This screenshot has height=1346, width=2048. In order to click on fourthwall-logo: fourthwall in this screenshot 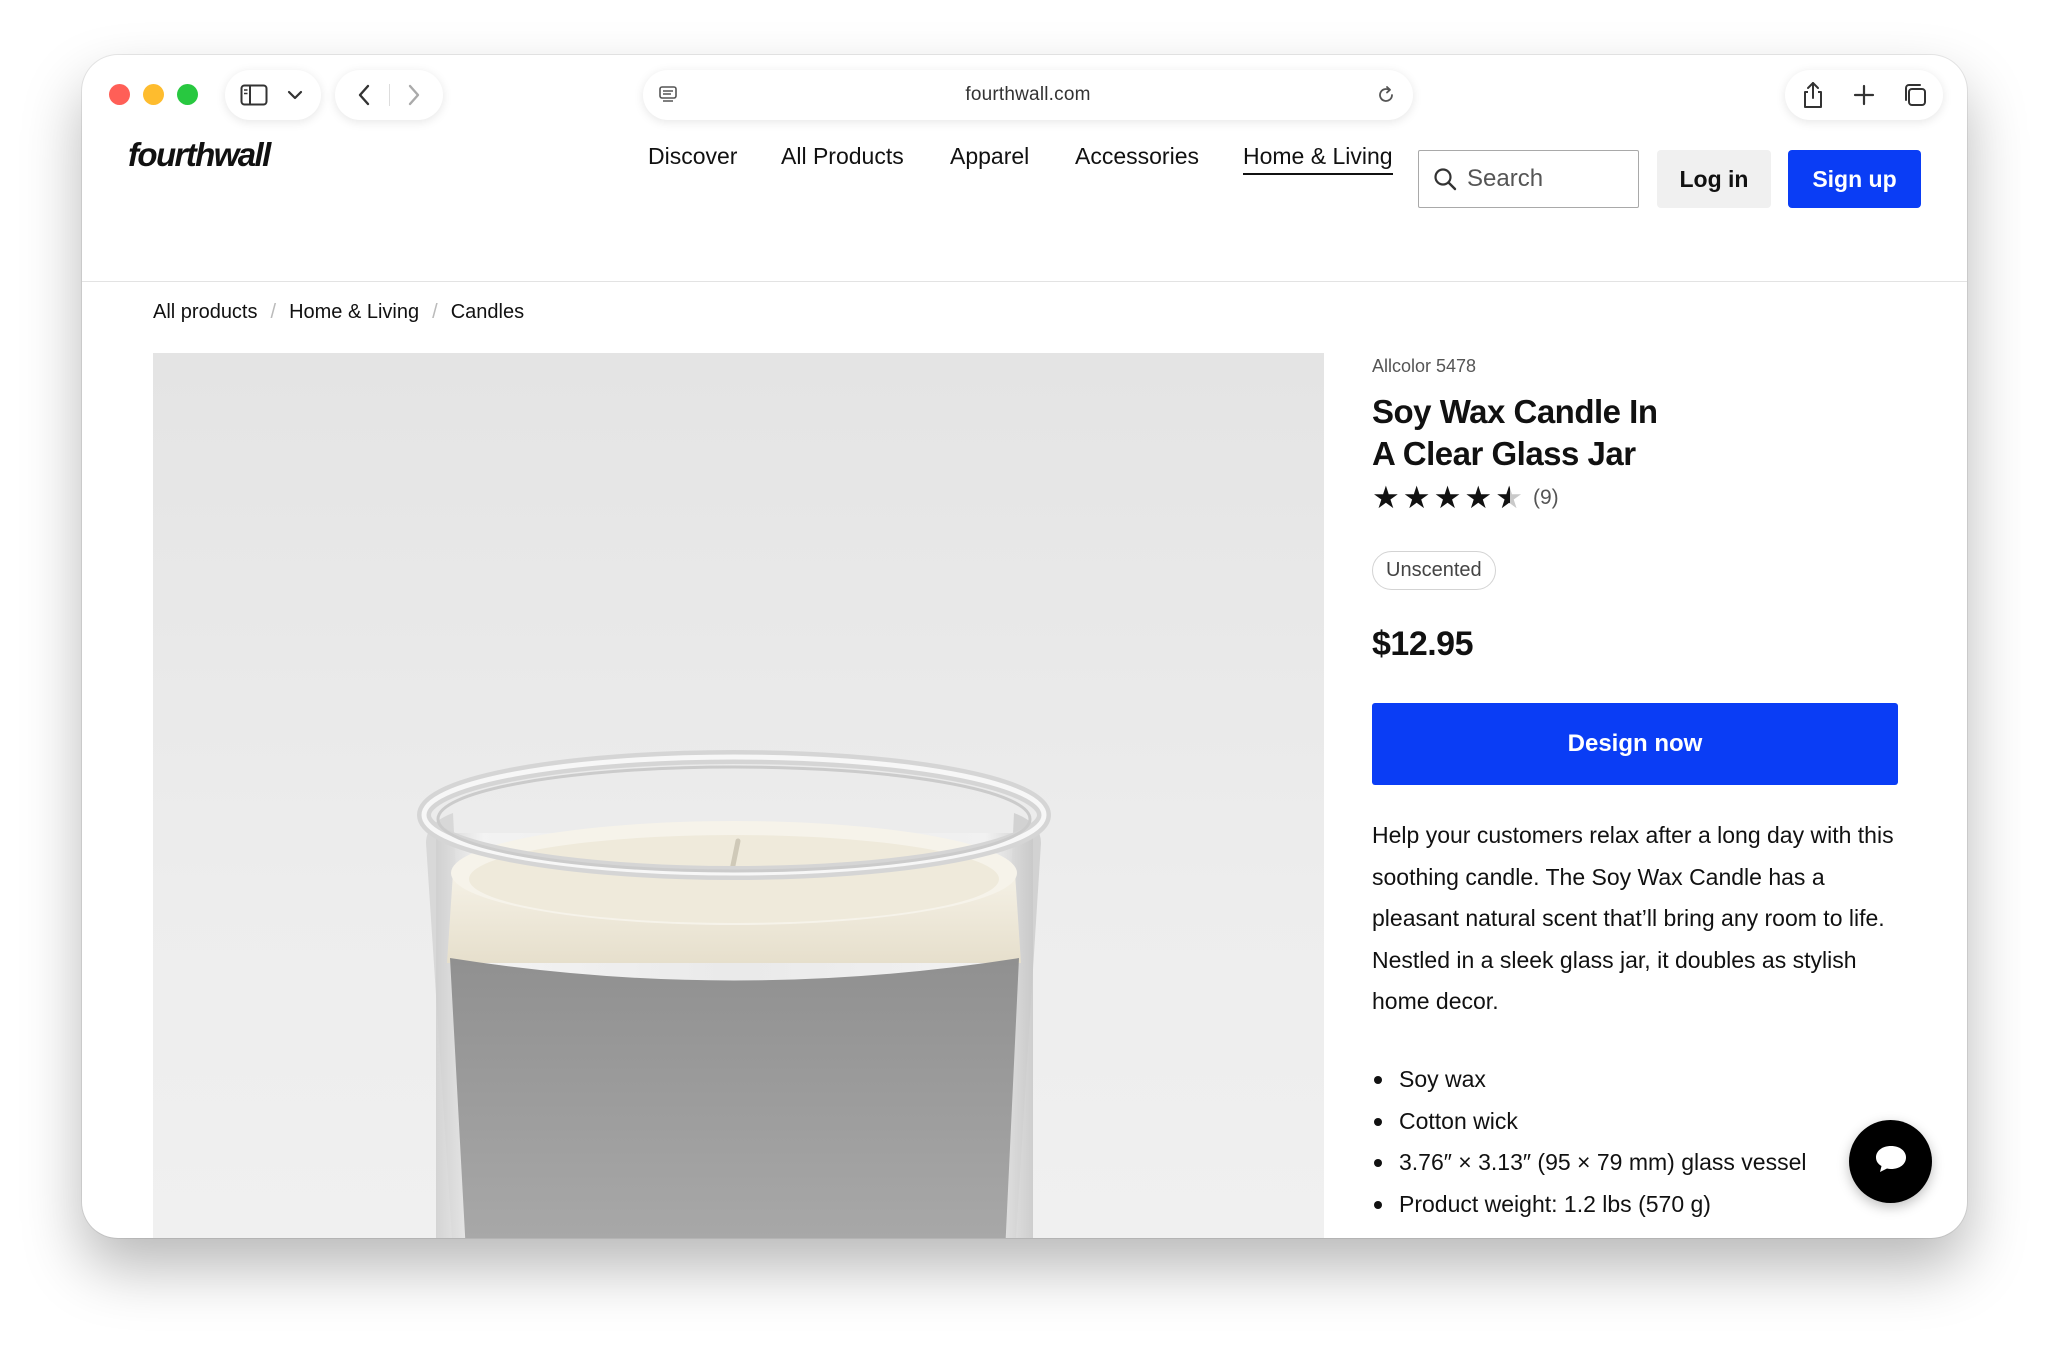, I will do `click(199, 155)`.